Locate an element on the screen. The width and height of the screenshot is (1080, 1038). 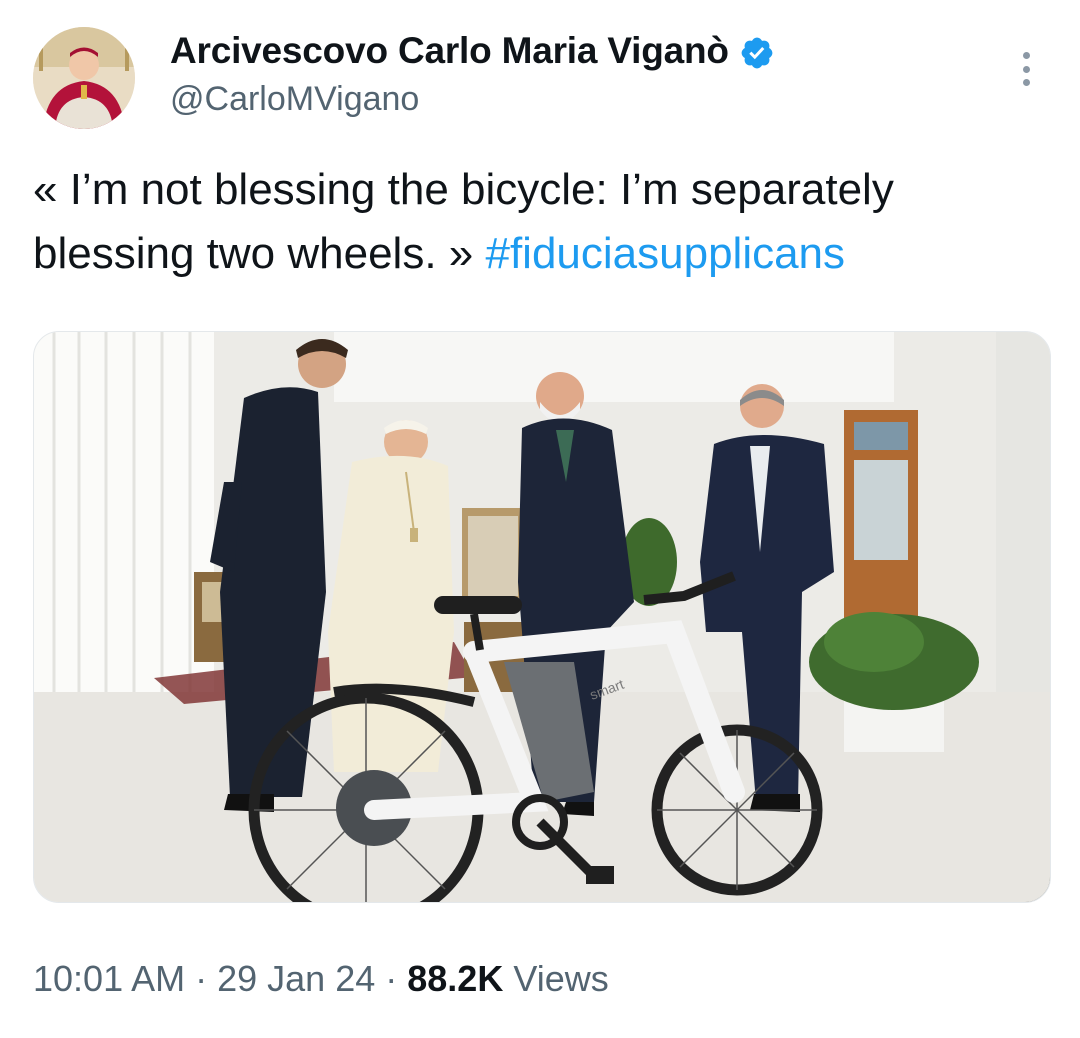
author-display-name: Arcivescovo Carlo Maria Viganò is located at coordinates (449, 51).